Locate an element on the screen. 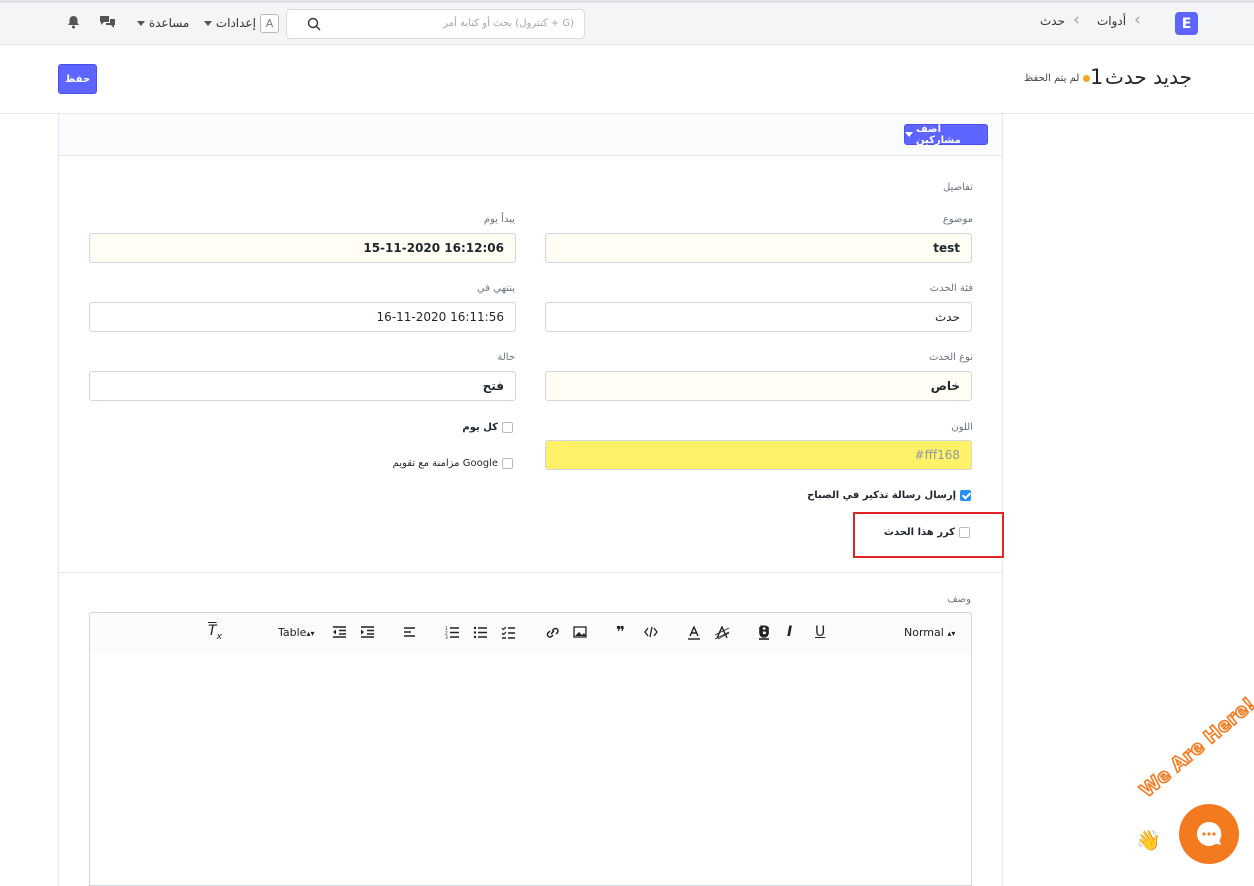 Image resolution: width=1254 pixels, height=886 pixels. notification-bell-icon is located at coordinates (73, 23).